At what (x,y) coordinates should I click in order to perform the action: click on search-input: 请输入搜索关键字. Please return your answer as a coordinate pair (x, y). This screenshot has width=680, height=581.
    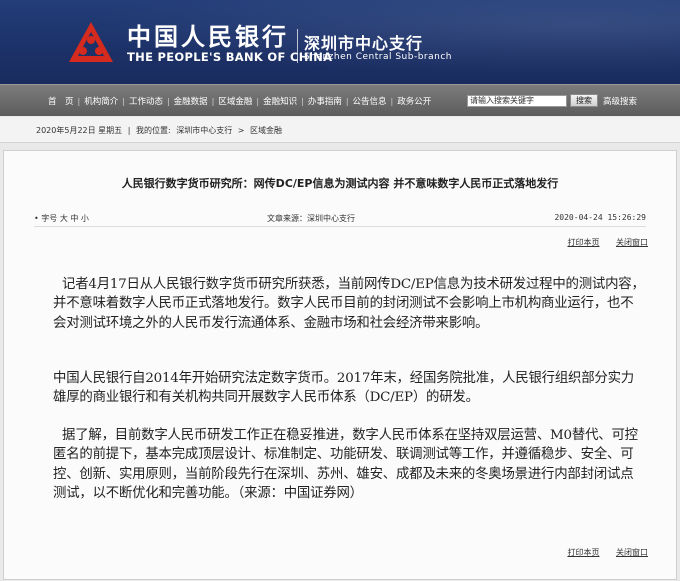
    Looking at the image, I should click on (517, 101).